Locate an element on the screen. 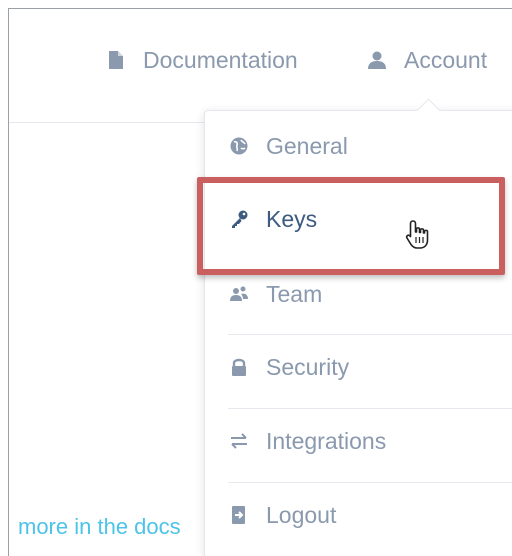 The height and width of the screenshot is (556, 512). menu-item-security: Security is located at coordinates (288, 367).